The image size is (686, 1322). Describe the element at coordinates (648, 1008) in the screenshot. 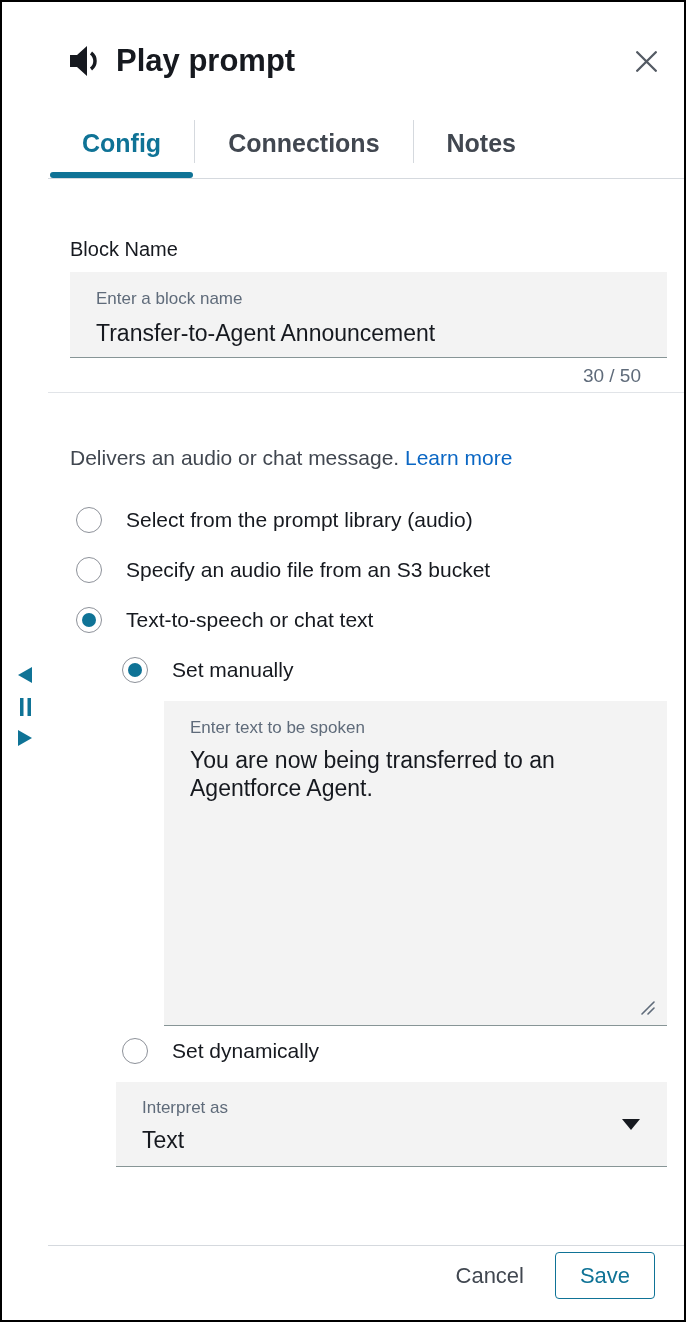

I see `resize-handle-icon` at that location.